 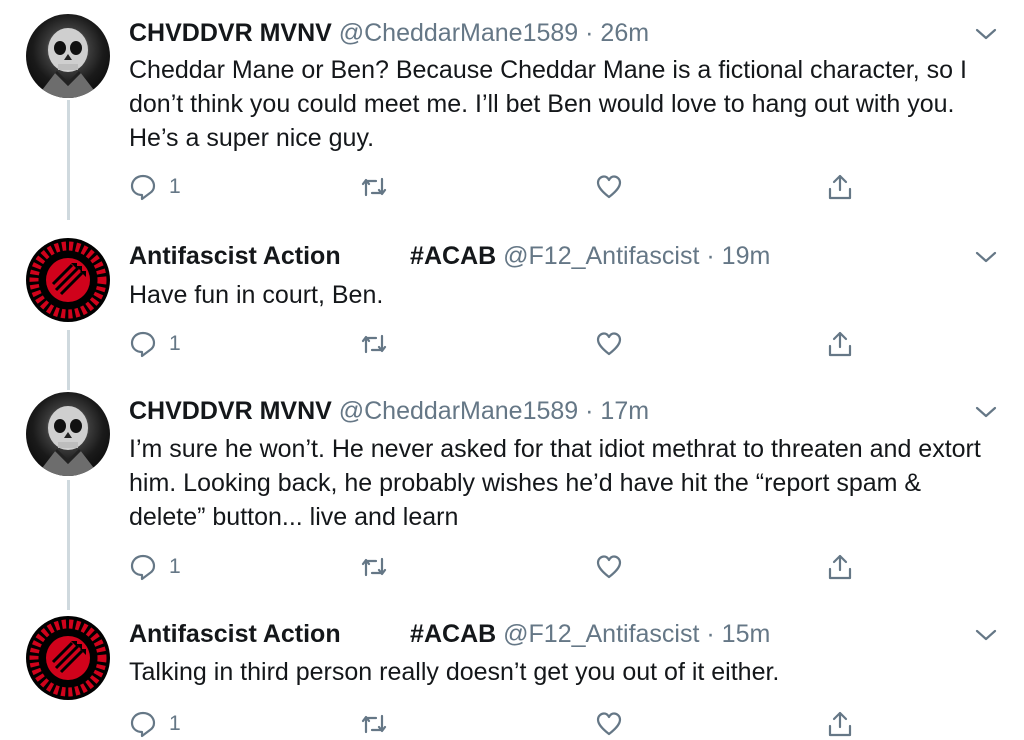 I want to click on timestamp: 26m, so click(x=624, y=33).